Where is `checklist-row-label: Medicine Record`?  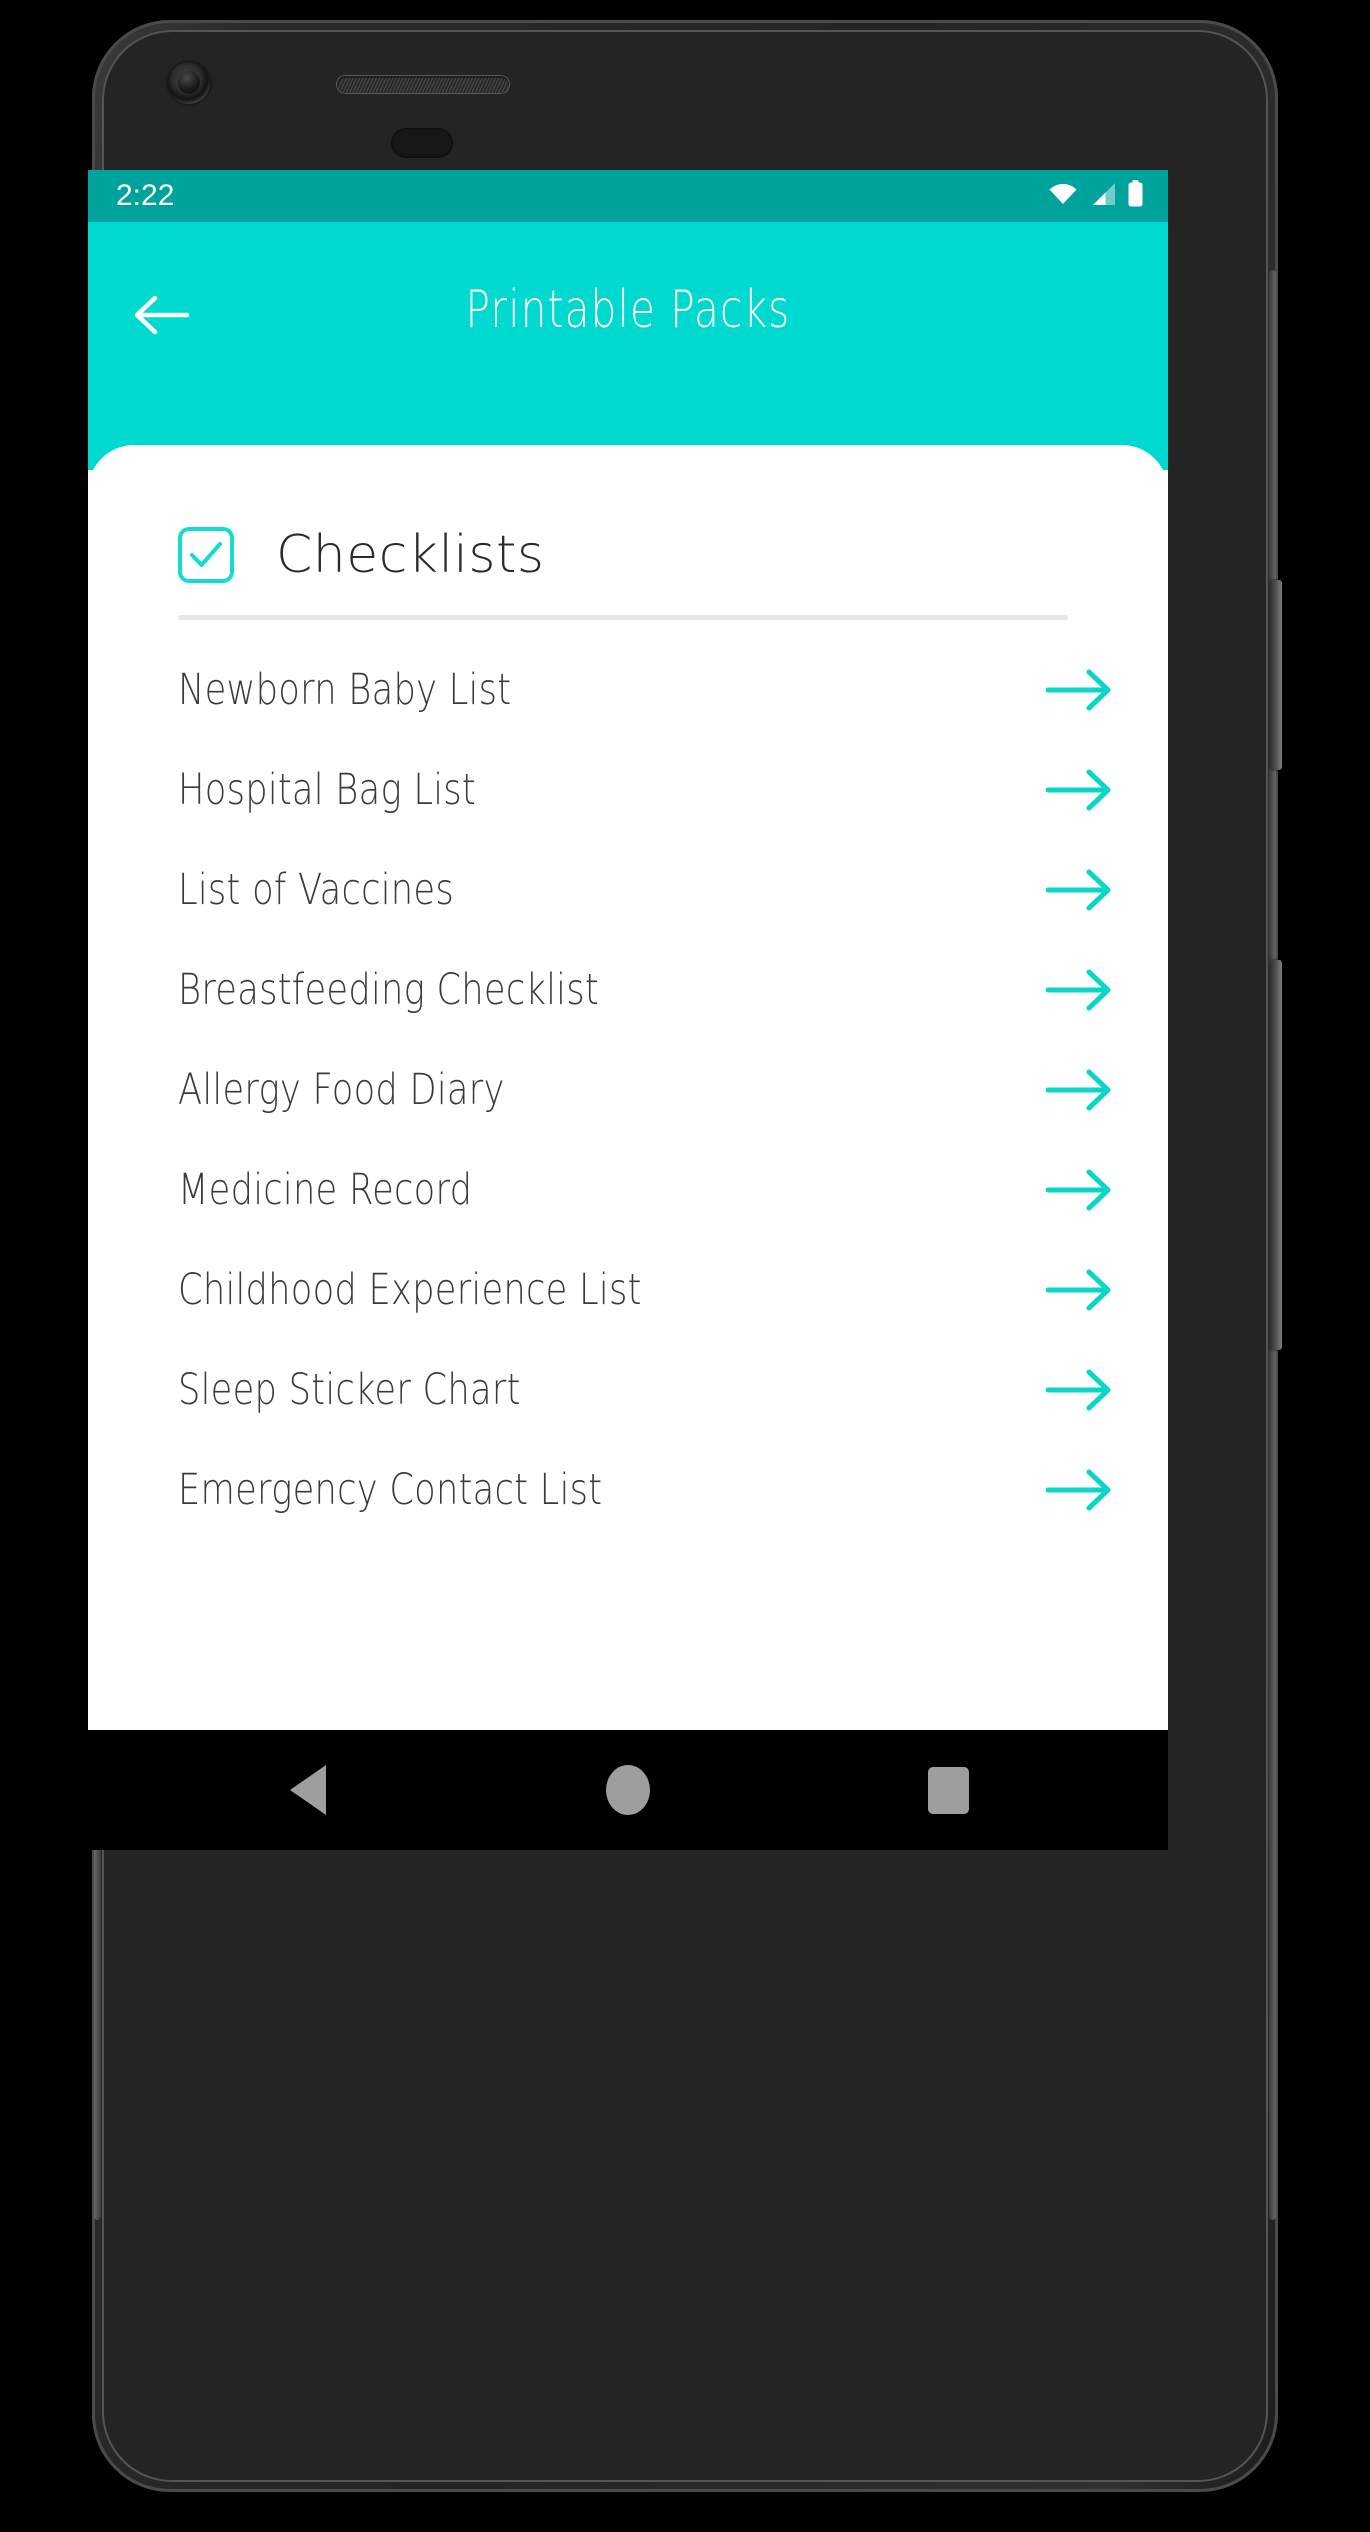 checklist-row-label: Medicine Record is located at coordinates (325, 1190).